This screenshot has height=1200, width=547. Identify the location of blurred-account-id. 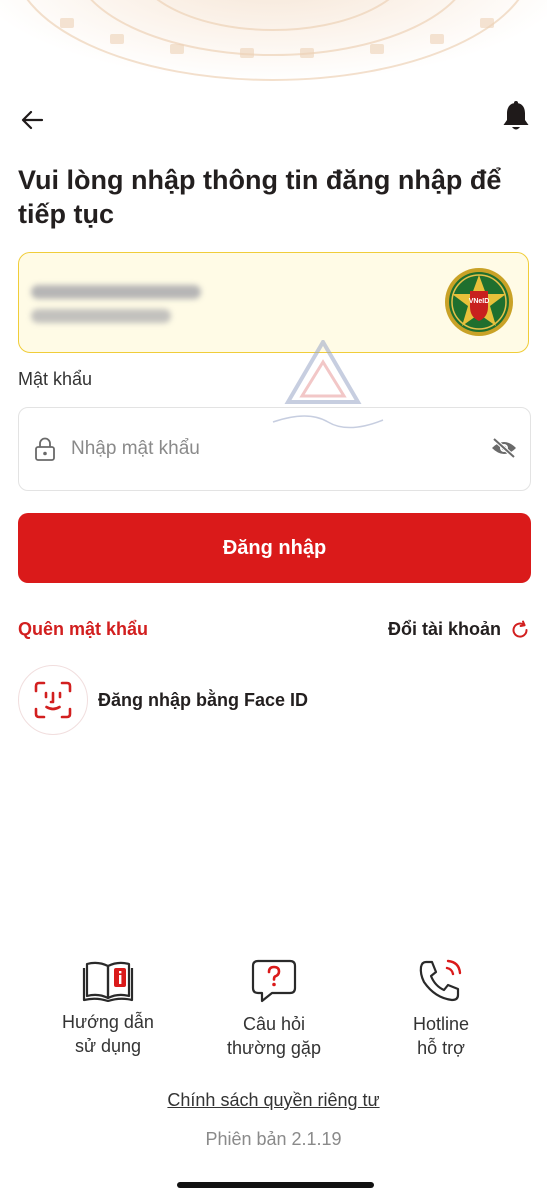
(101, 316).